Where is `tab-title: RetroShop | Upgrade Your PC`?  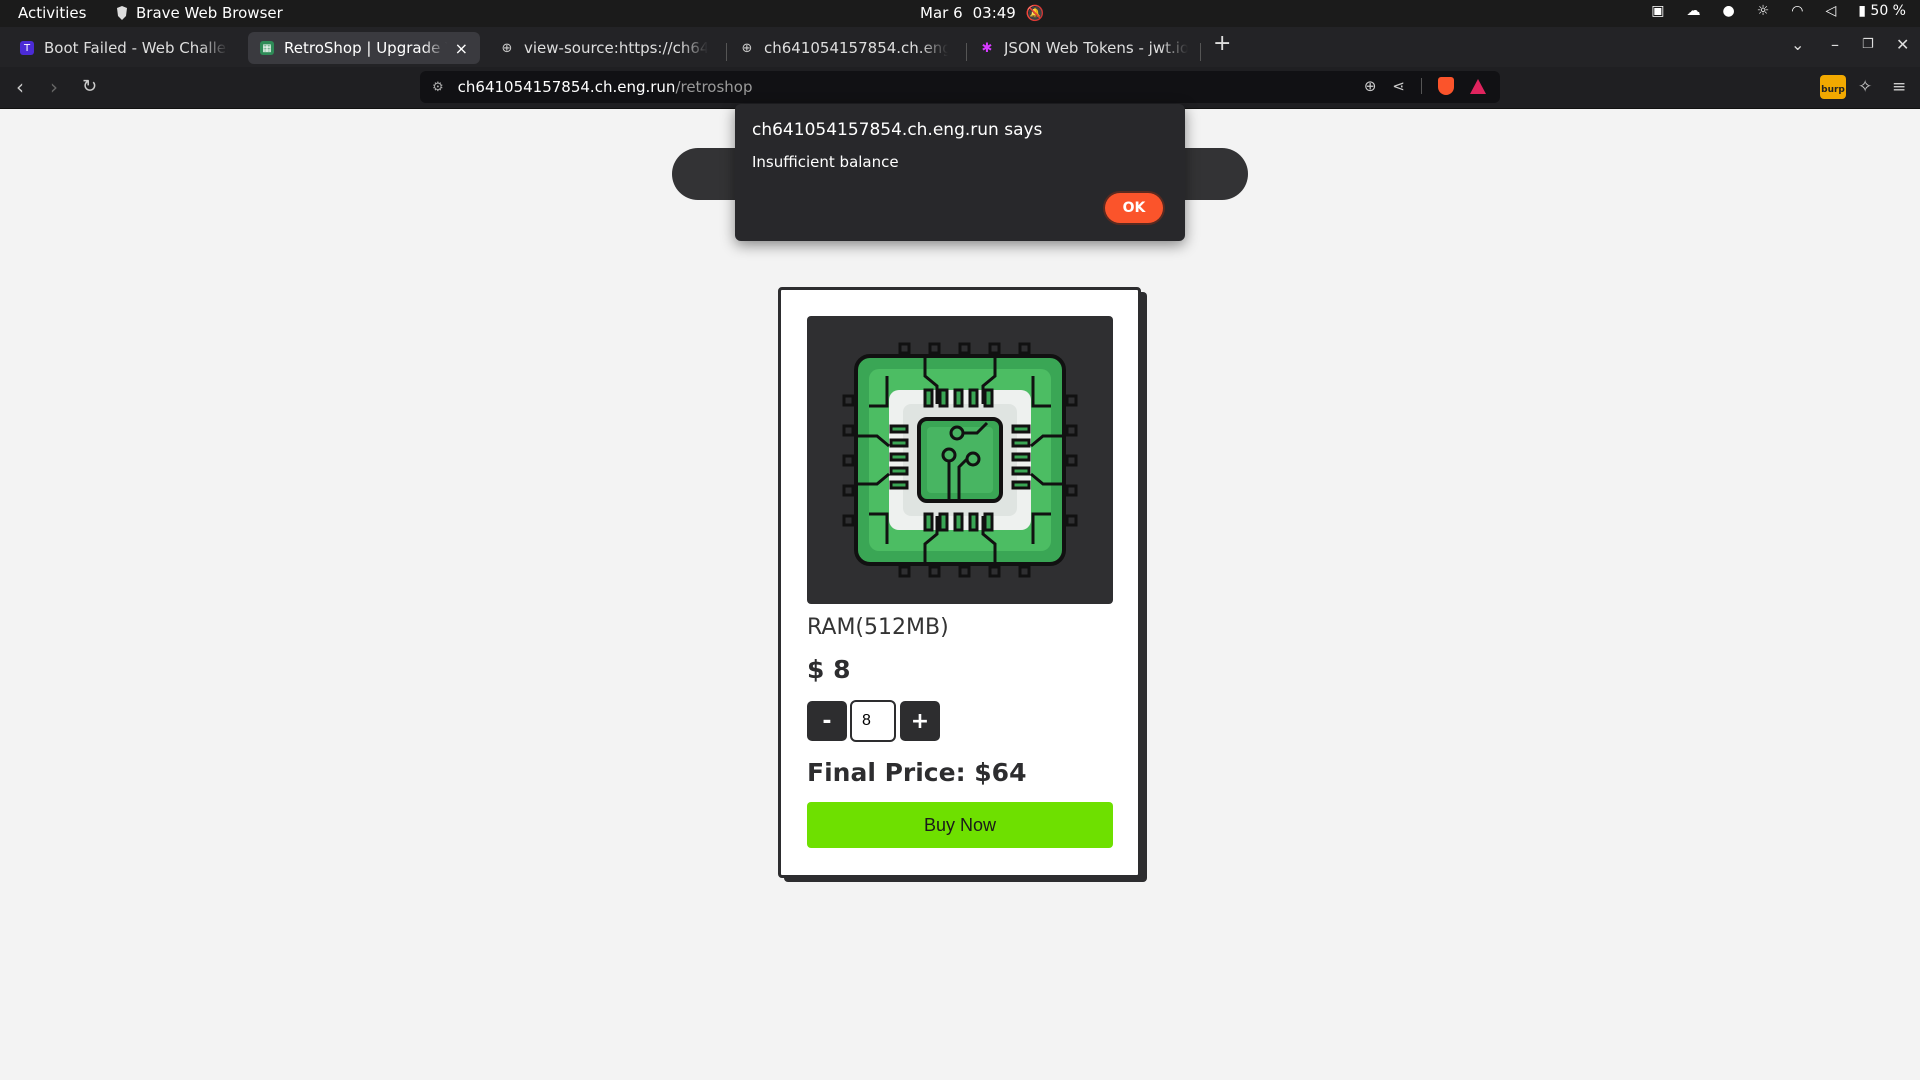 tab-title: RetroShop | Upgrade Your PC is located at coordinates (365, 48).